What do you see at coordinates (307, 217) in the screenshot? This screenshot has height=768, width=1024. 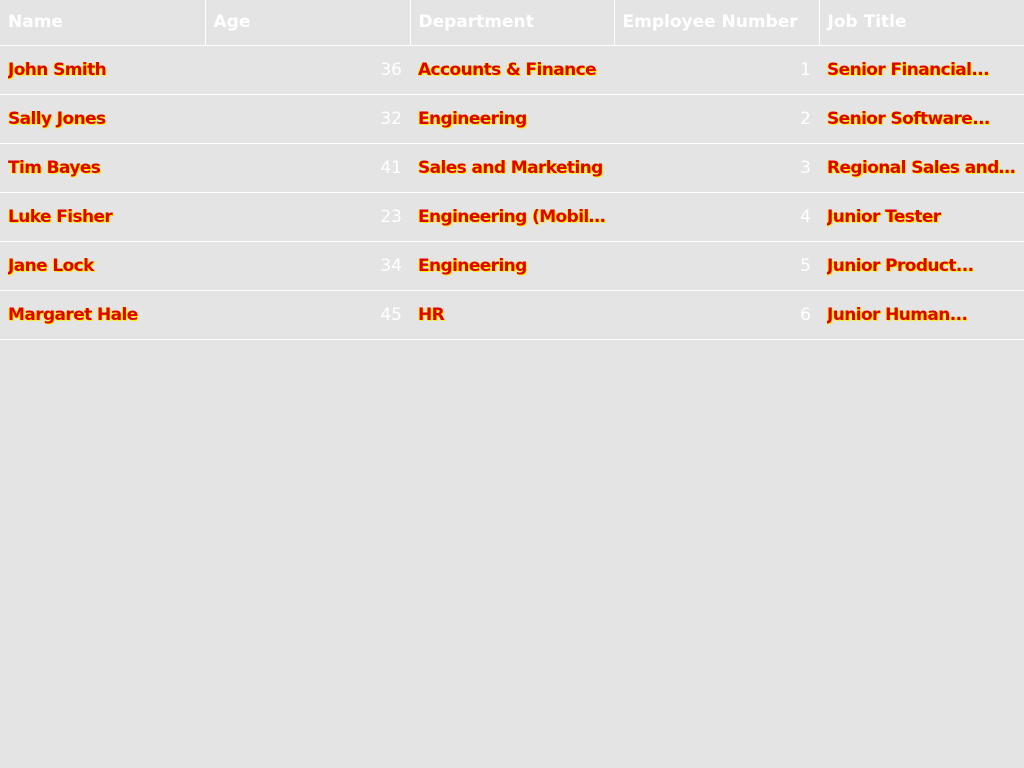 I see `age-cell: 23` at bounding box center [307, 217].